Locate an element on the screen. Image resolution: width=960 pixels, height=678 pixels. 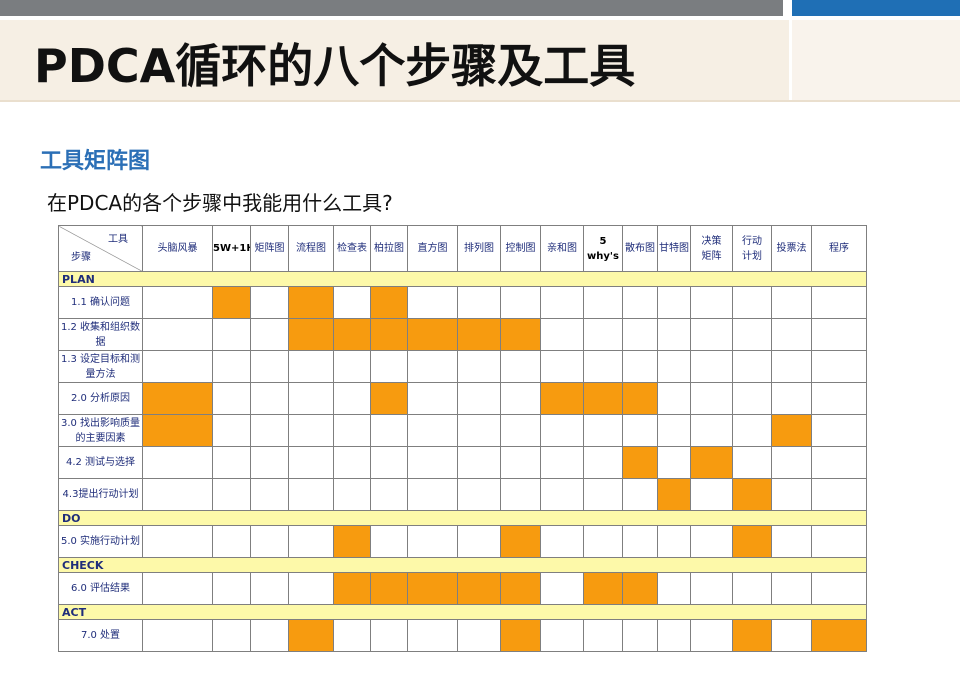
tool-header-1: 5W+1H is located at coordinates (231, 248).